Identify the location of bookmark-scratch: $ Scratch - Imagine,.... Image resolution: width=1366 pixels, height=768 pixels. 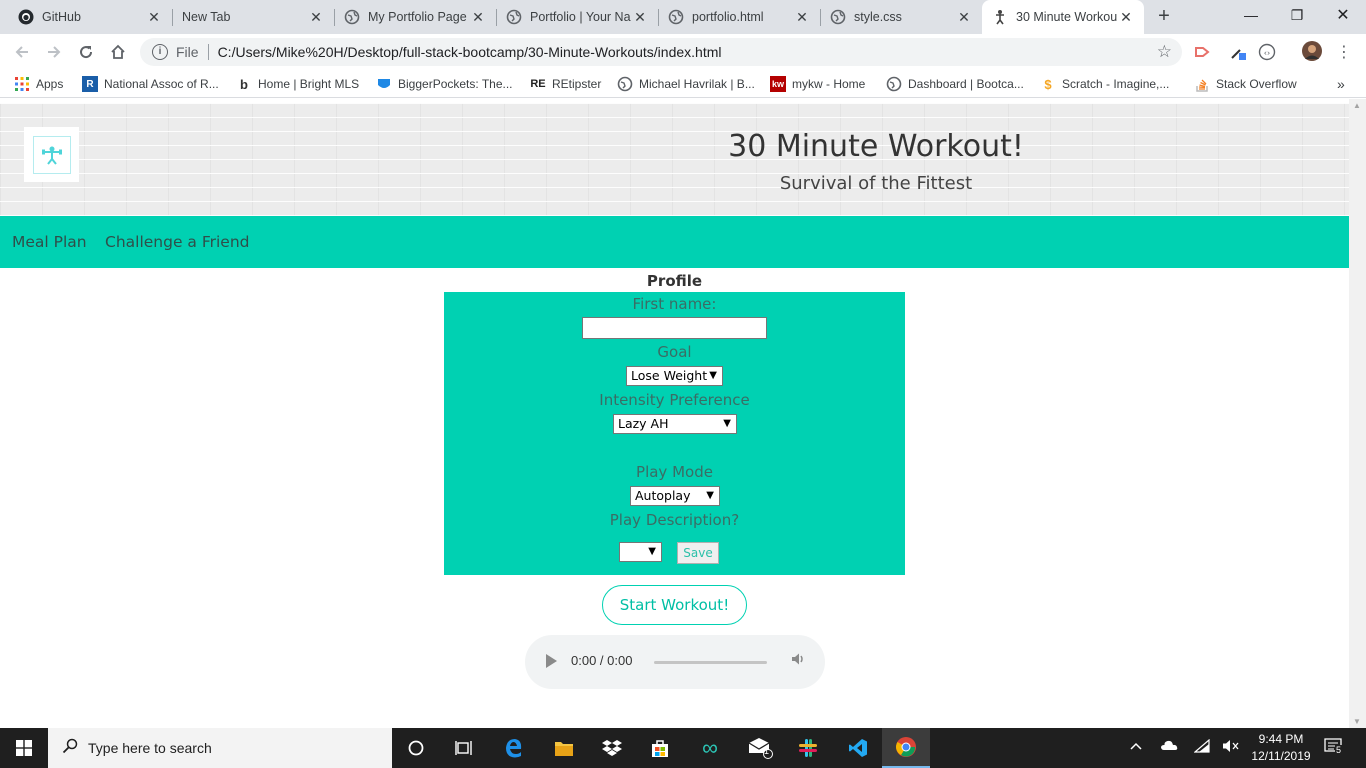
(1104, 84).